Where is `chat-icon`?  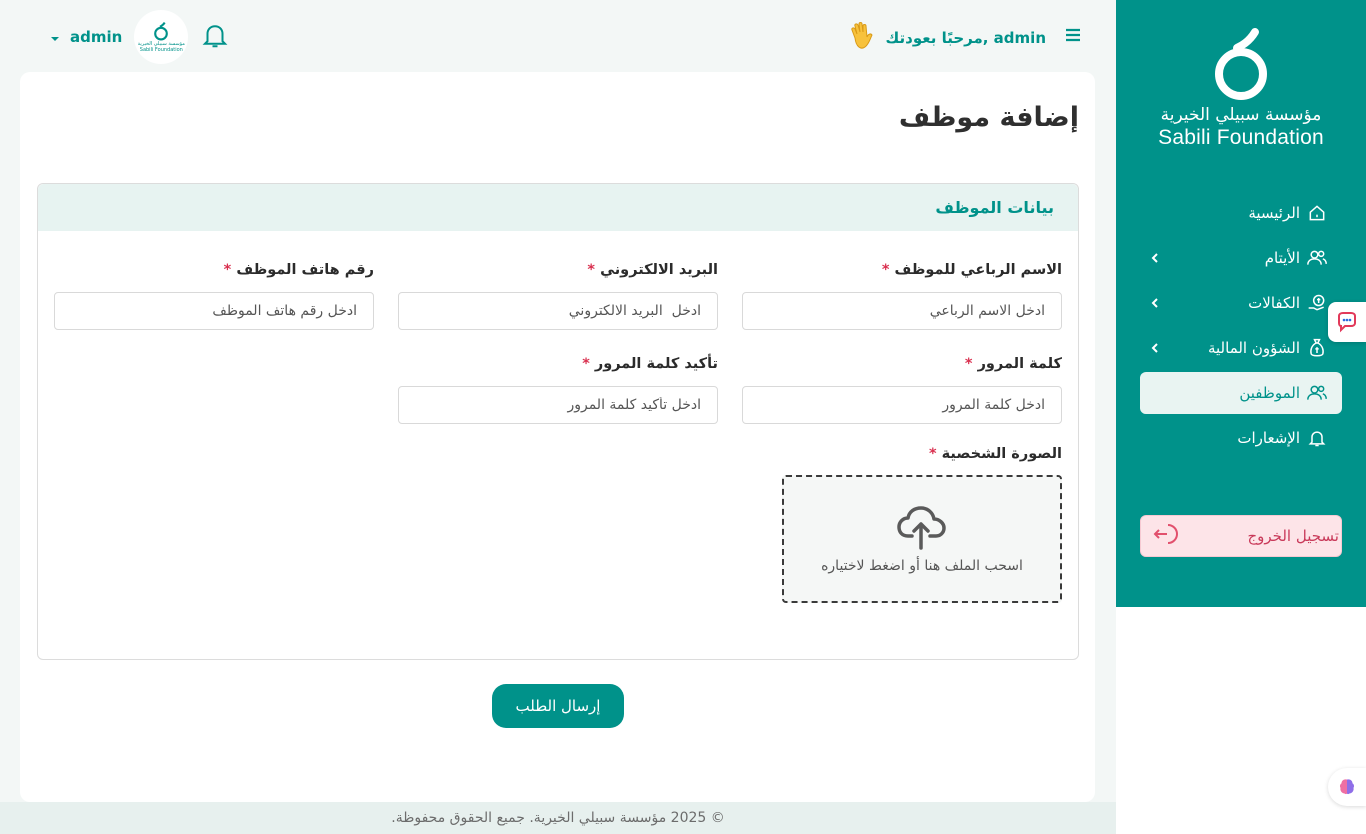
chat-icon is located at coordinates (1347, 322).